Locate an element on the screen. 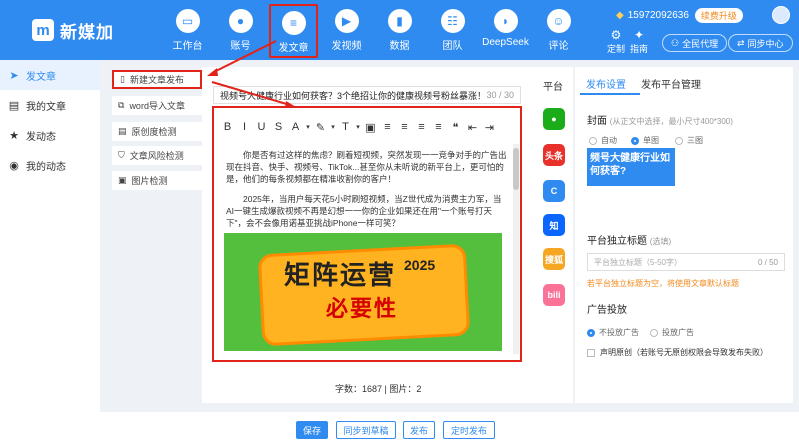 Image resolution: width=799 pixels, height=440 pixels. agent-button: ⚇ 全民代理 is located at coordinates (695, 43).